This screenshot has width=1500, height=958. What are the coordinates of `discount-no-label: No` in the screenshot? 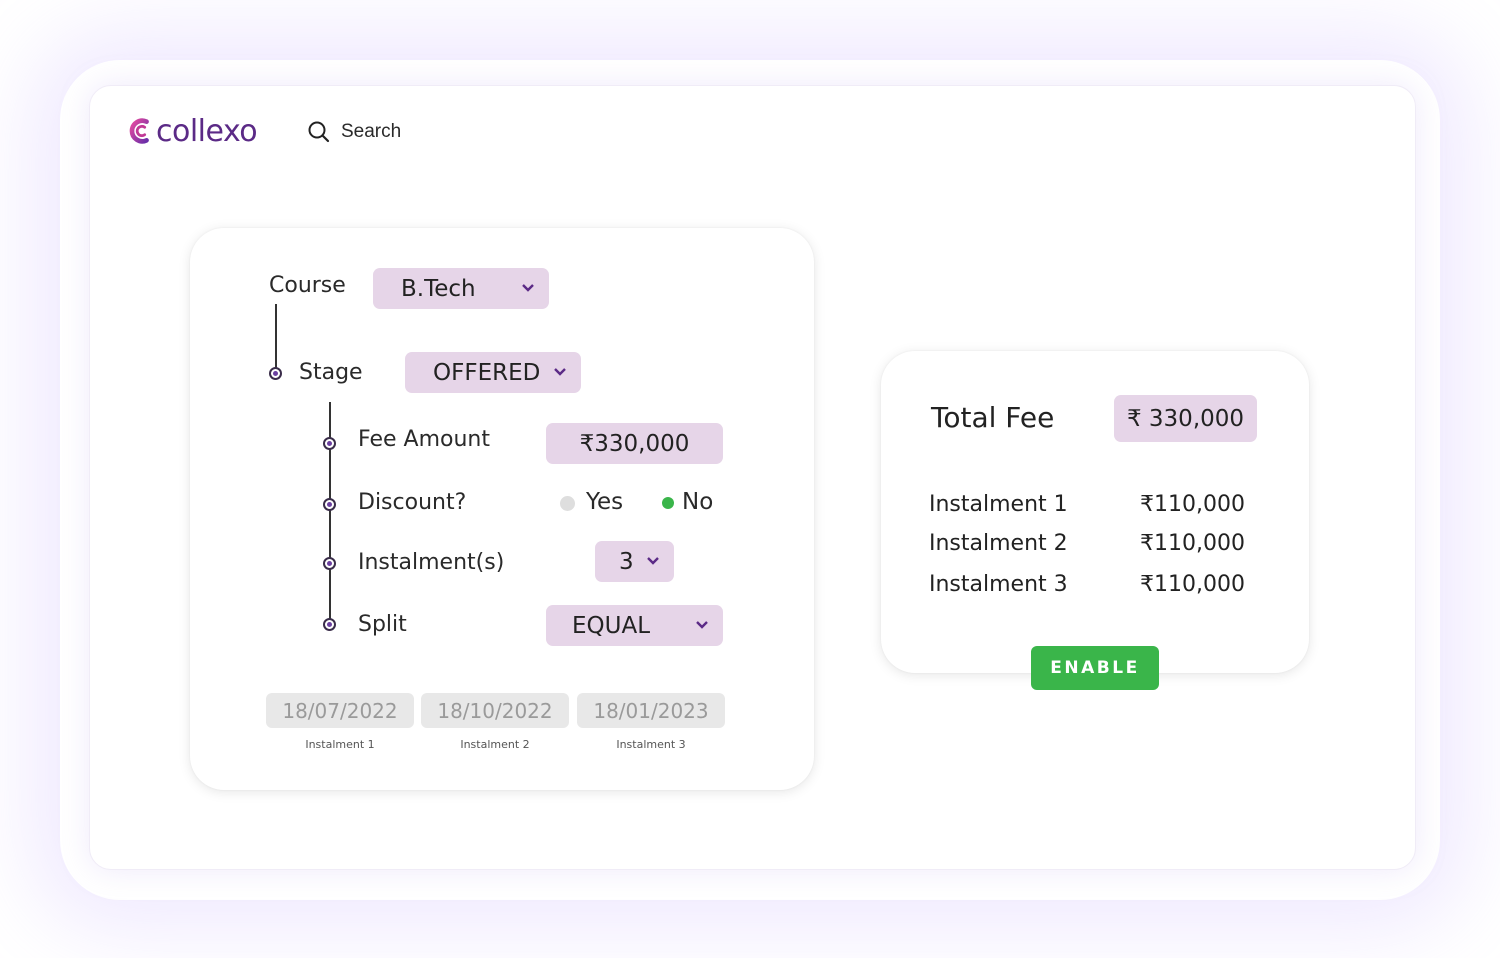 It's located at (698, 502).